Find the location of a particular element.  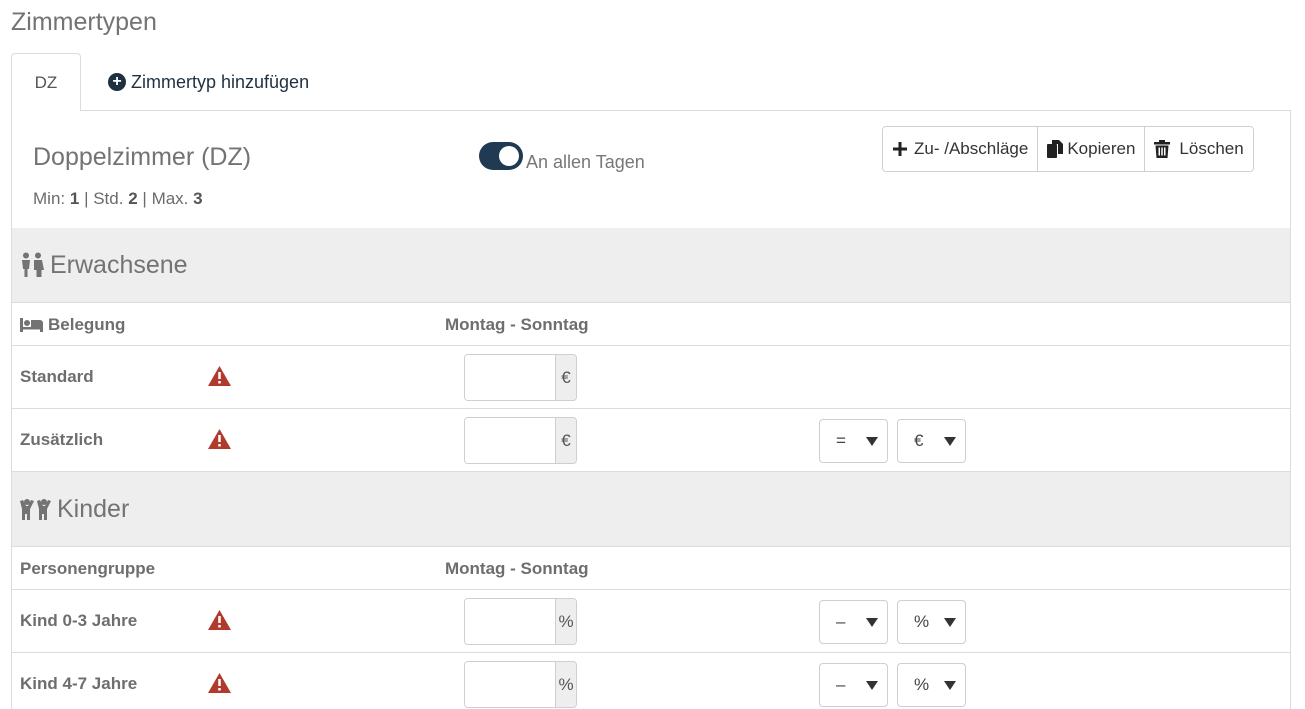

room-occupancy-meta: Min: 1 | Std. 2 | Max. 3 is located at coordinates (118, 199).